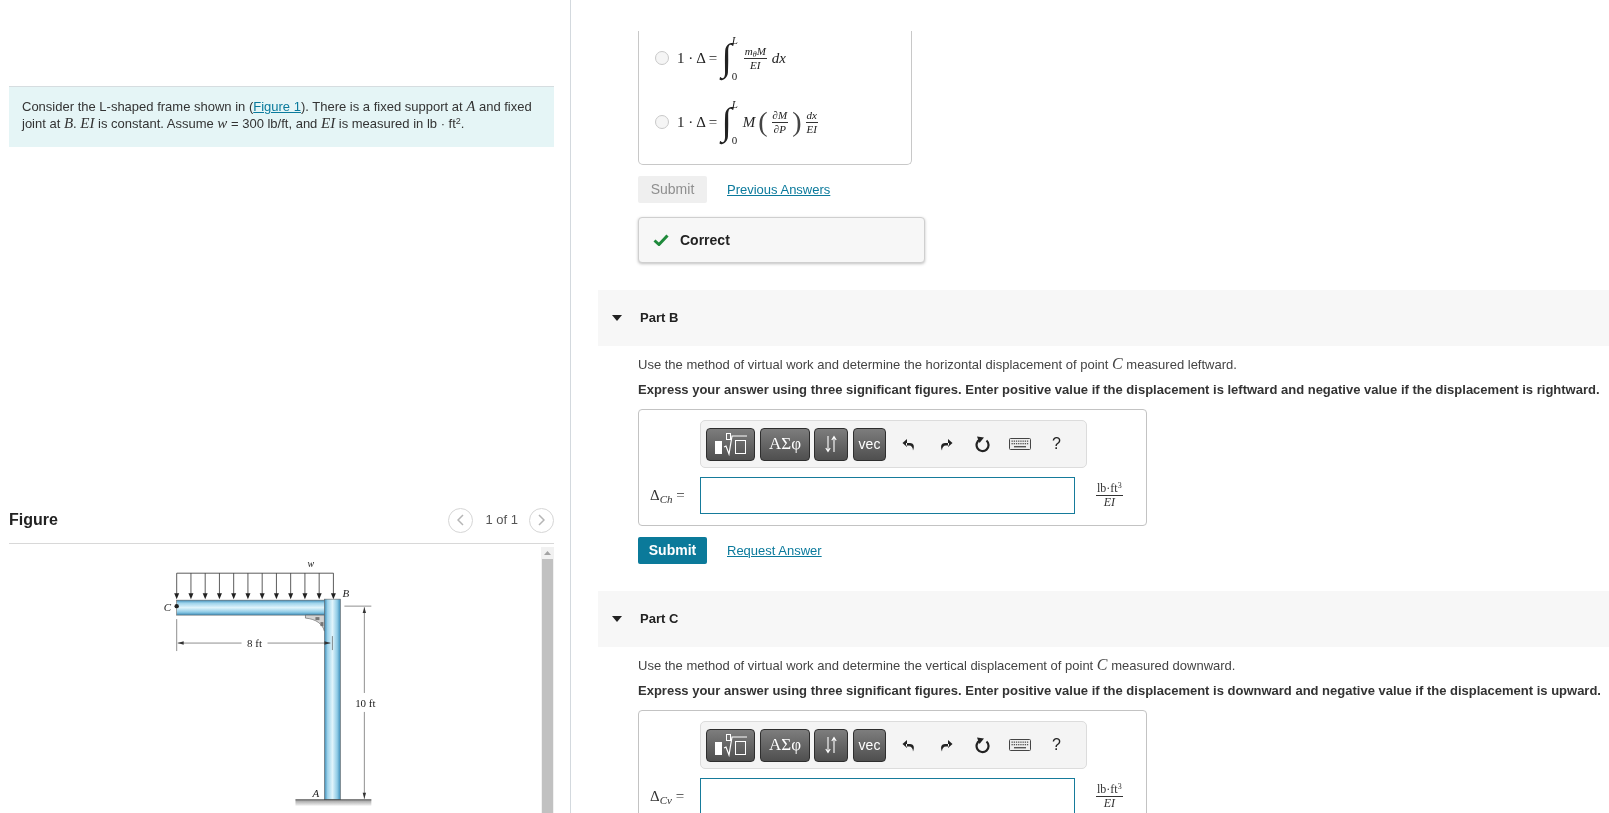  What do you see at coordinates (501, 520) in the screenshot?
I see `figure-pager: 1 of 1` at bounding box center [501, 520].